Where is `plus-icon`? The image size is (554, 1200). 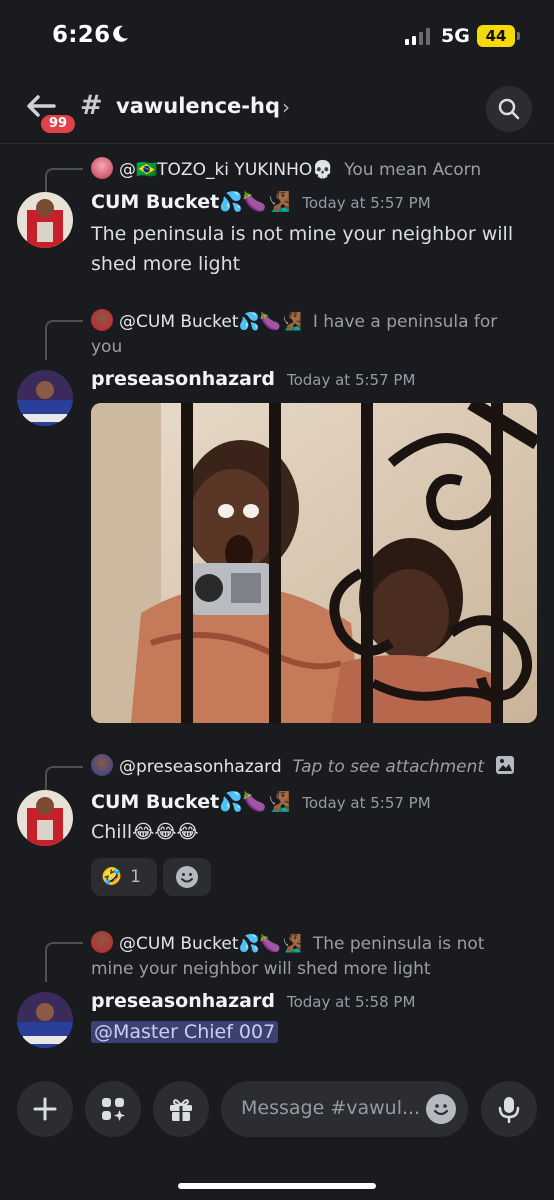
plus-icon is located at coordinates (45, 1109).